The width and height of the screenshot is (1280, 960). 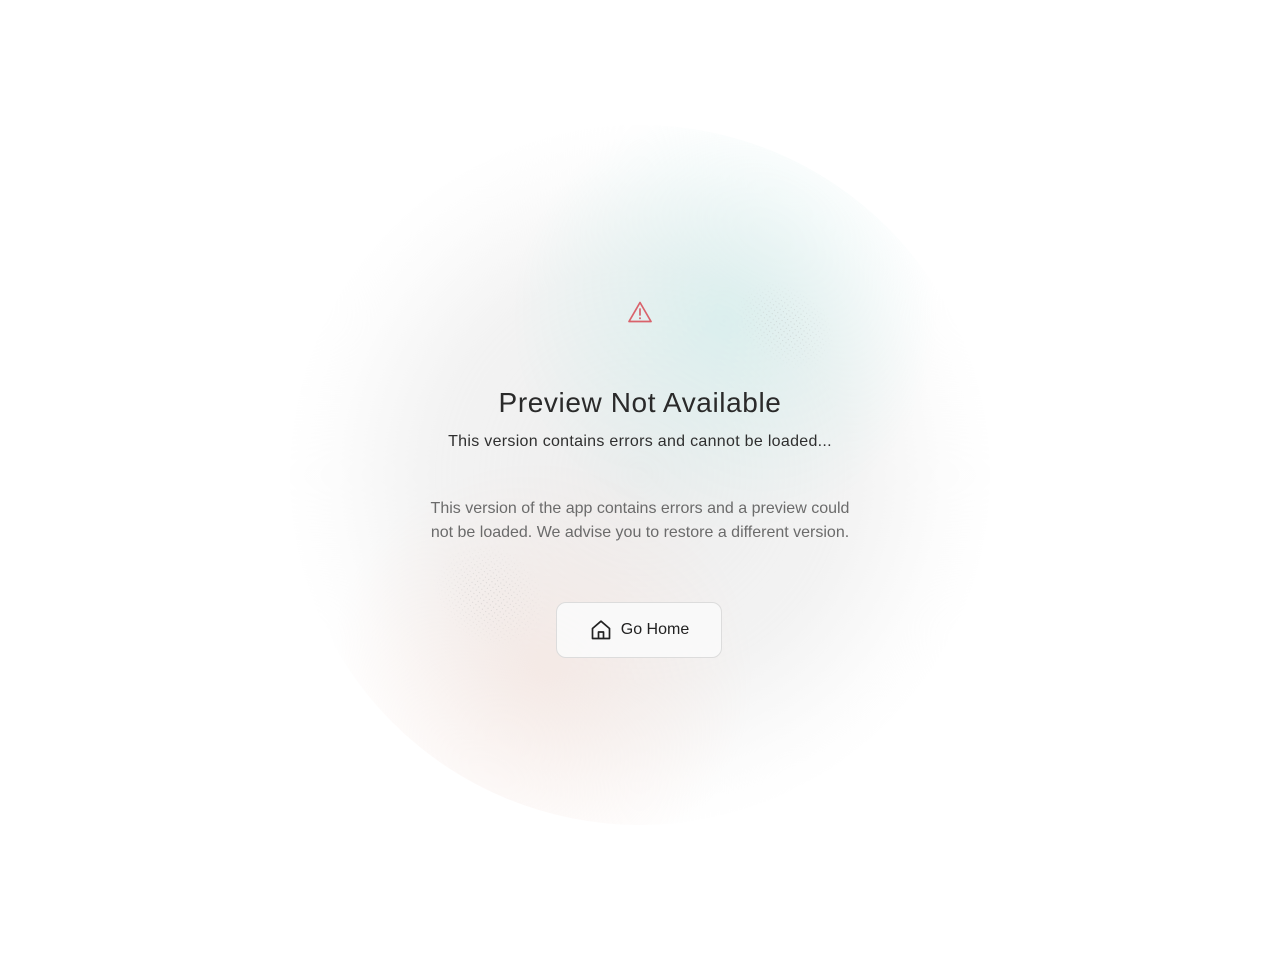 What do you see at coordinates (640, 402) in the screenshot?
I see `page-title: Preview Not Available` at bounding box center [640, 402].